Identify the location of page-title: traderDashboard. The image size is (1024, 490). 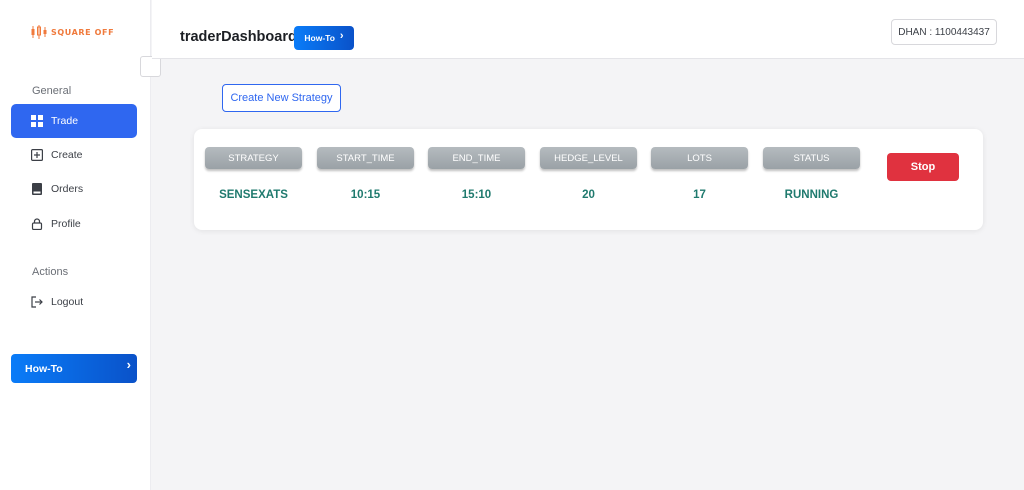
(238, 37).